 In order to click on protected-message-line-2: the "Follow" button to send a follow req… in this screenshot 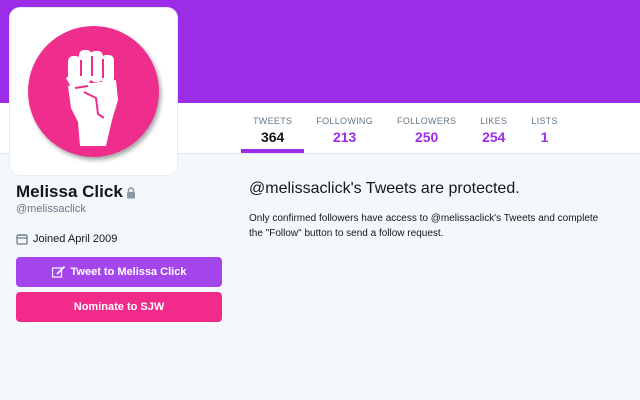, I will do `click(346, 233)`.